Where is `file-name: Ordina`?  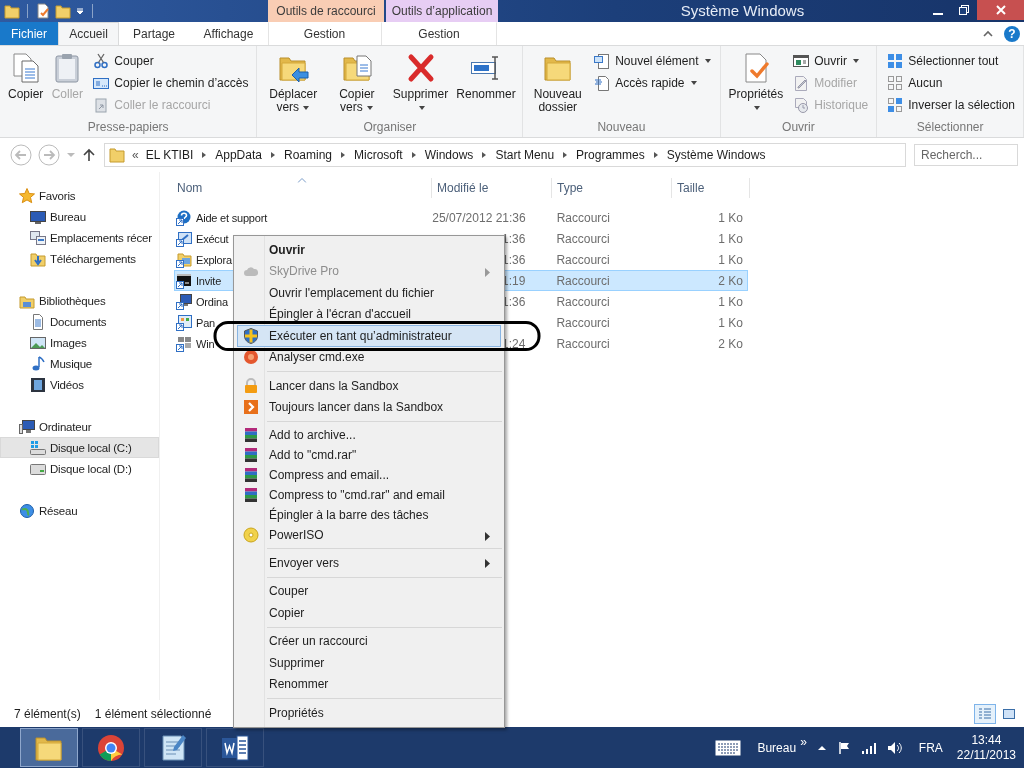
file-name: Ordina is located at coordinates (212, 301).